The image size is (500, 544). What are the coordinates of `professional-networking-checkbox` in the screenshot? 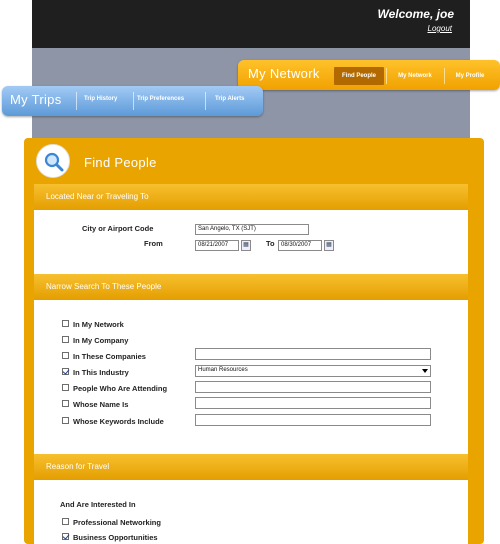 It's located at (65, 521).